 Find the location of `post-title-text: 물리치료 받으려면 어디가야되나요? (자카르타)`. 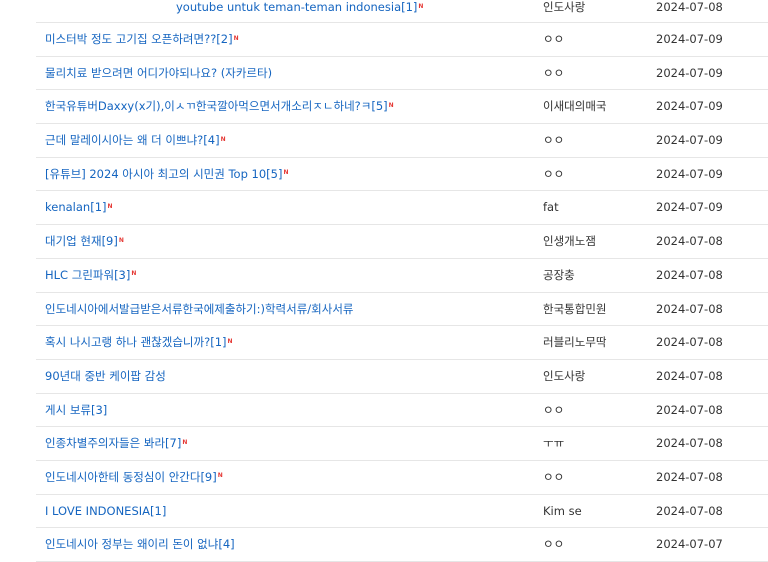

post-title-text: 물리치료 받으려면 어디가야되나요? (자카르타) is located at coordinates (159, 72).